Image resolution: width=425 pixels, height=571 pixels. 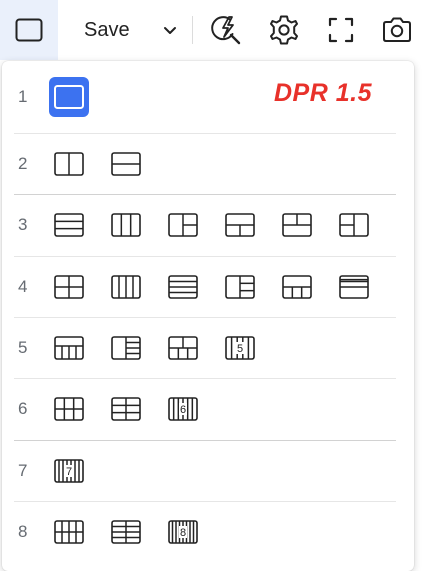 What do you see at coordinates (397, 30) in the screenshot?
I see `camera-icon` at bounding box center [397, 30].